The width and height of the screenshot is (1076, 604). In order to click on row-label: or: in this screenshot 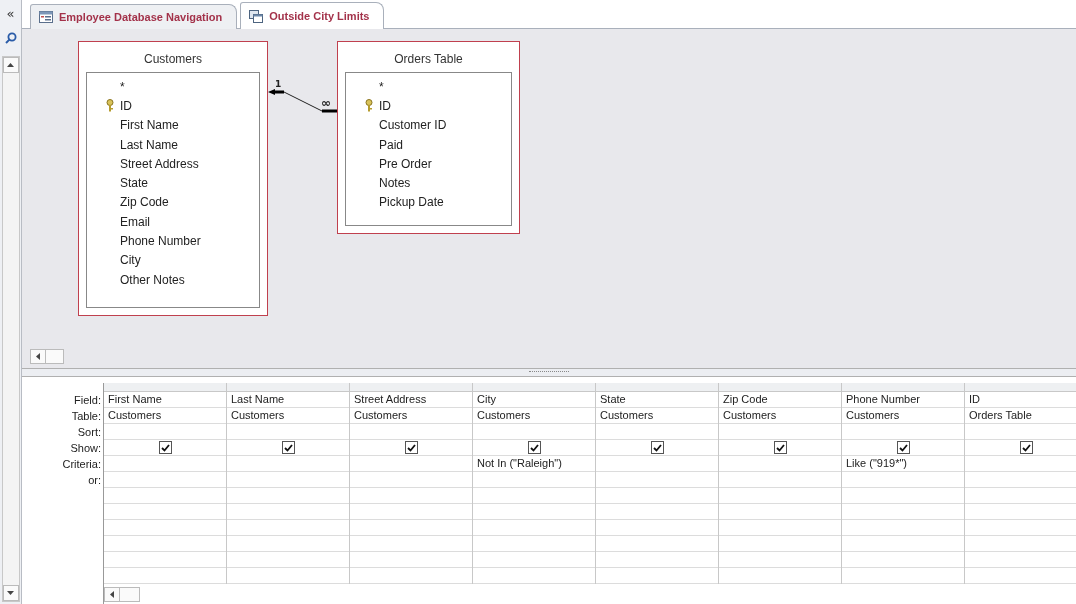, I will do `click(94, 480)`.